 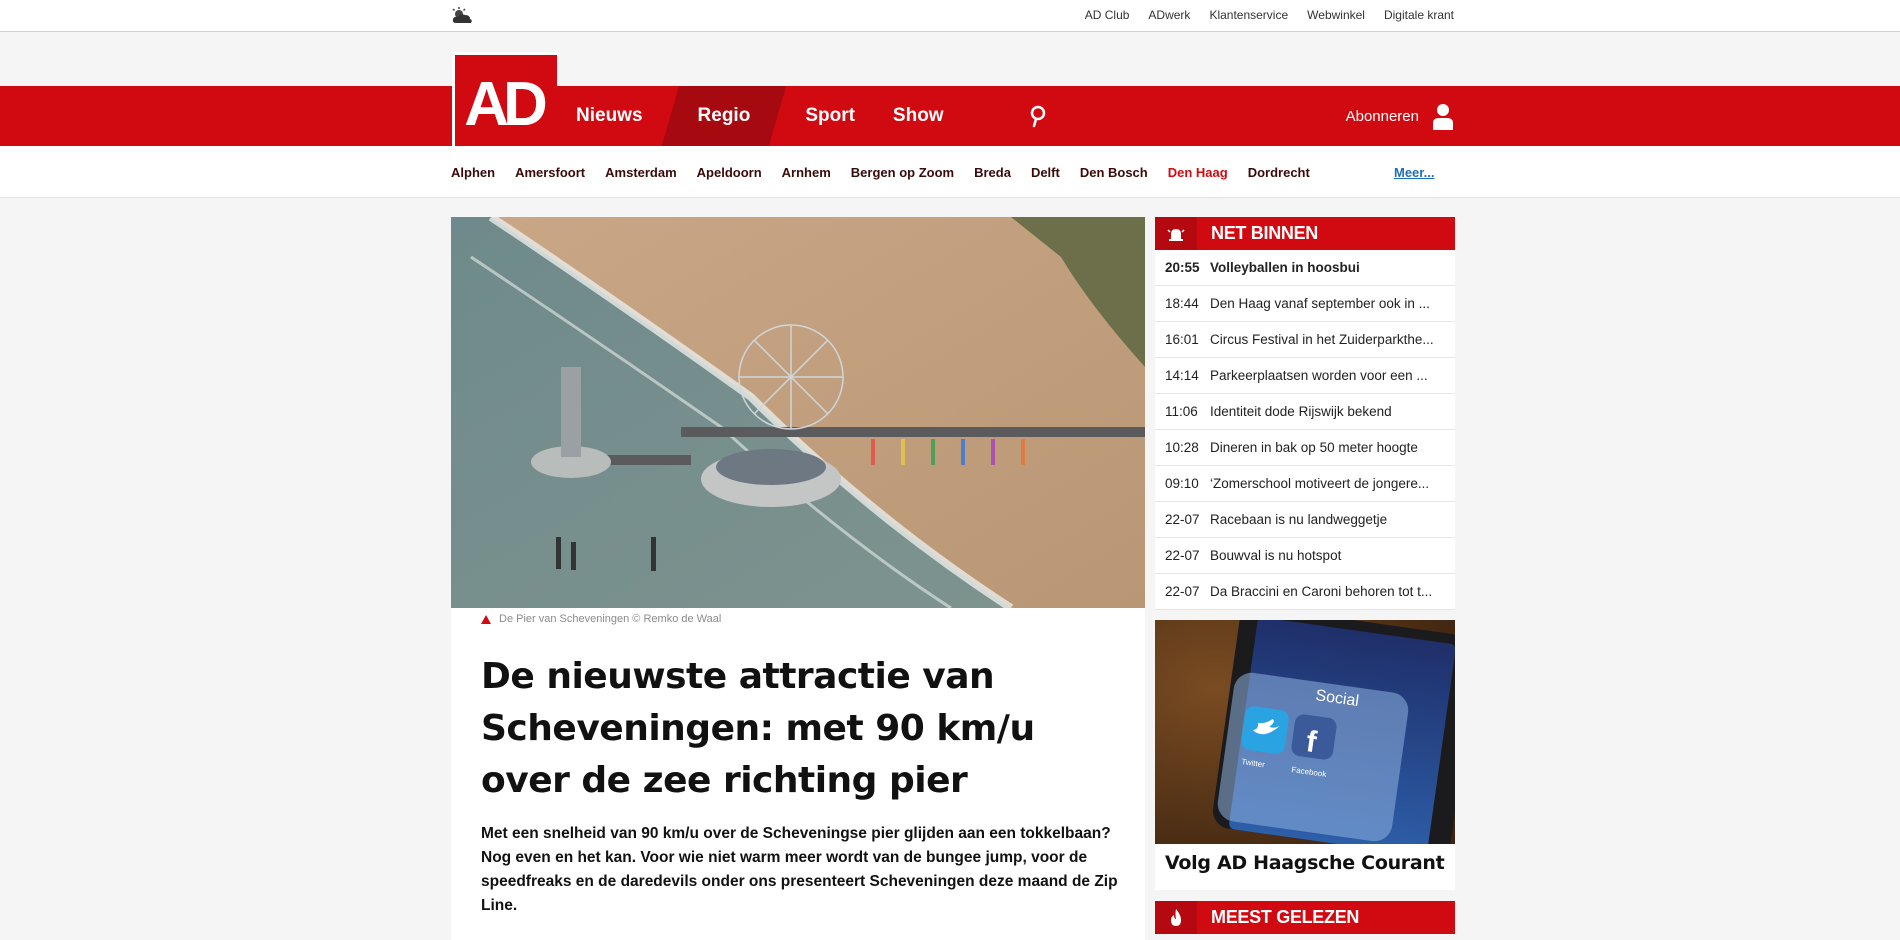 I want to click on region-den-haag: Den Haag, so click(x=1198, y=172).